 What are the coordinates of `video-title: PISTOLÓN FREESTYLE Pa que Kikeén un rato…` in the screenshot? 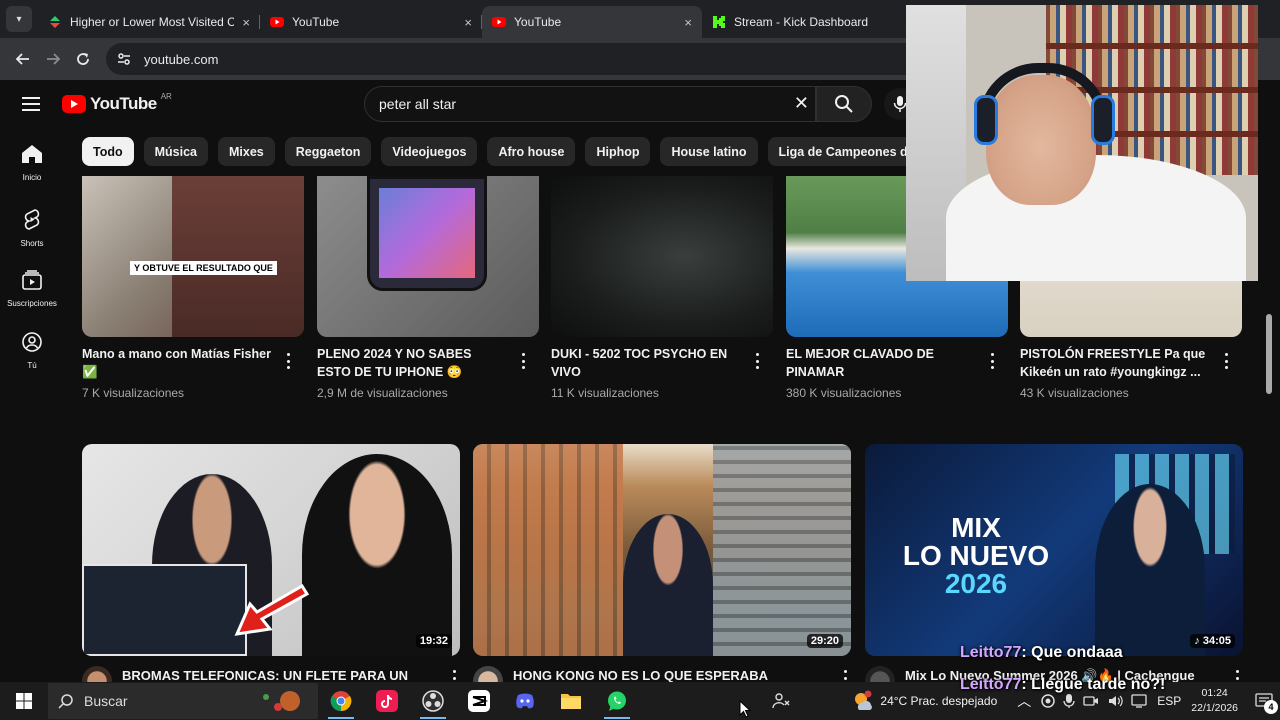 It's located at (1115, 363).